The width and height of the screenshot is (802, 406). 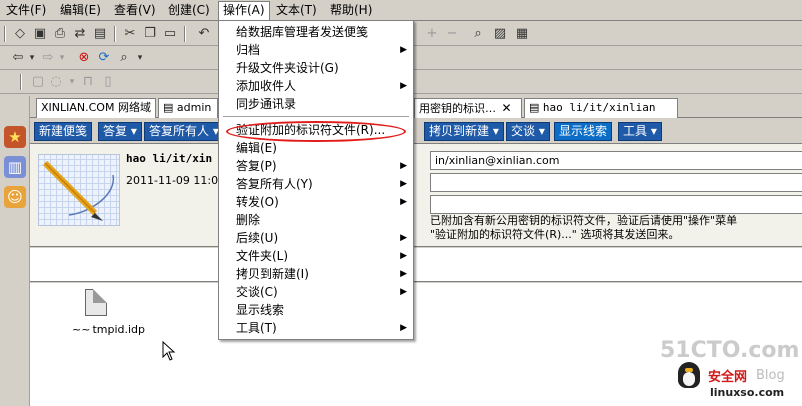 I want to click on close-icon: ✕, so click(x=507, y=108).